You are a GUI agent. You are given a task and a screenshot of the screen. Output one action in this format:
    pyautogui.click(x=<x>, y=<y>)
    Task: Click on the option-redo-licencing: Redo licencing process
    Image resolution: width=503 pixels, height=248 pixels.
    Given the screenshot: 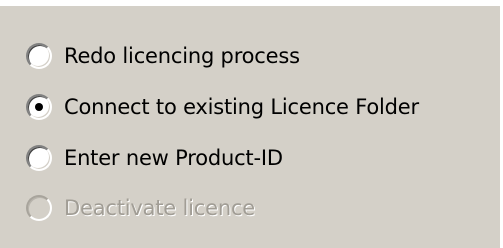 What is the action you would take?
    pyautogui.click(x=163, y=56)
    